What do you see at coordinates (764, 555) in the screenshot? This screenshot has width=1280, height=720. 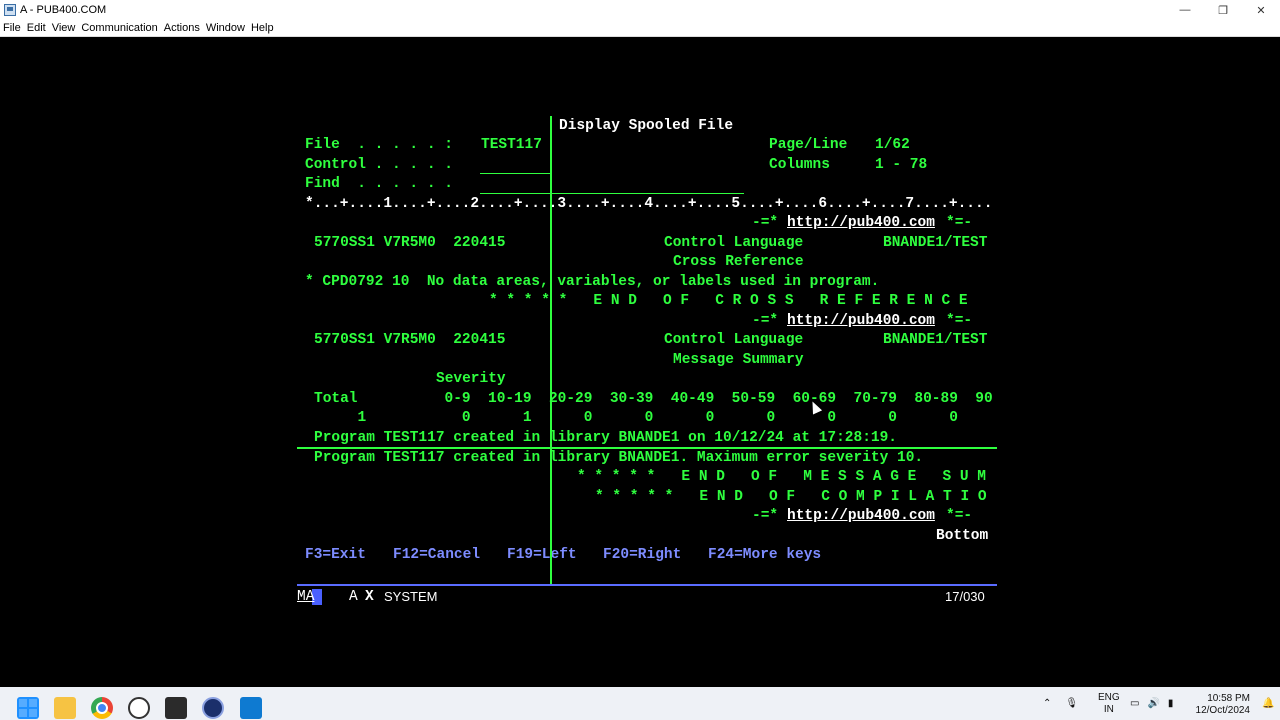 I see `f24-more-keys: F24=More keys` at bounding box center [764, 555].